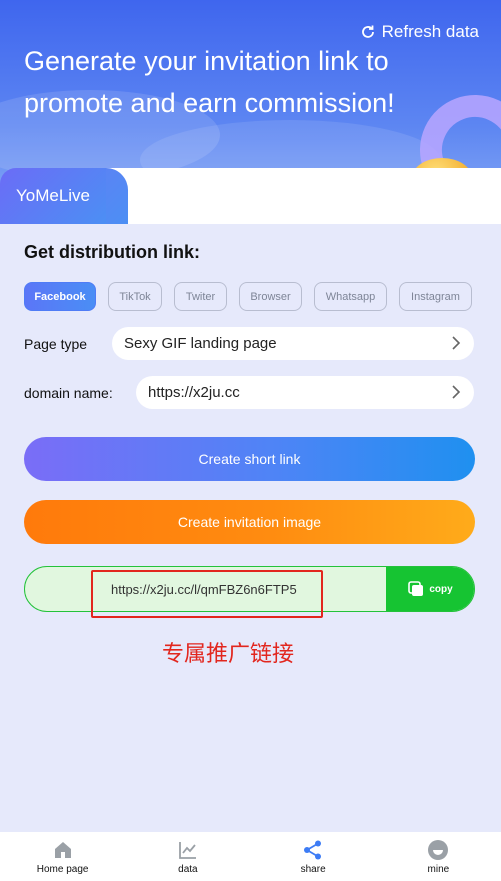 Image resolution: width=501 pixels, height=881 pixels. What do you see at coordinates (367, 31) in the screenshot?
I see `refresh-icon` at bounding box center [367, 31].